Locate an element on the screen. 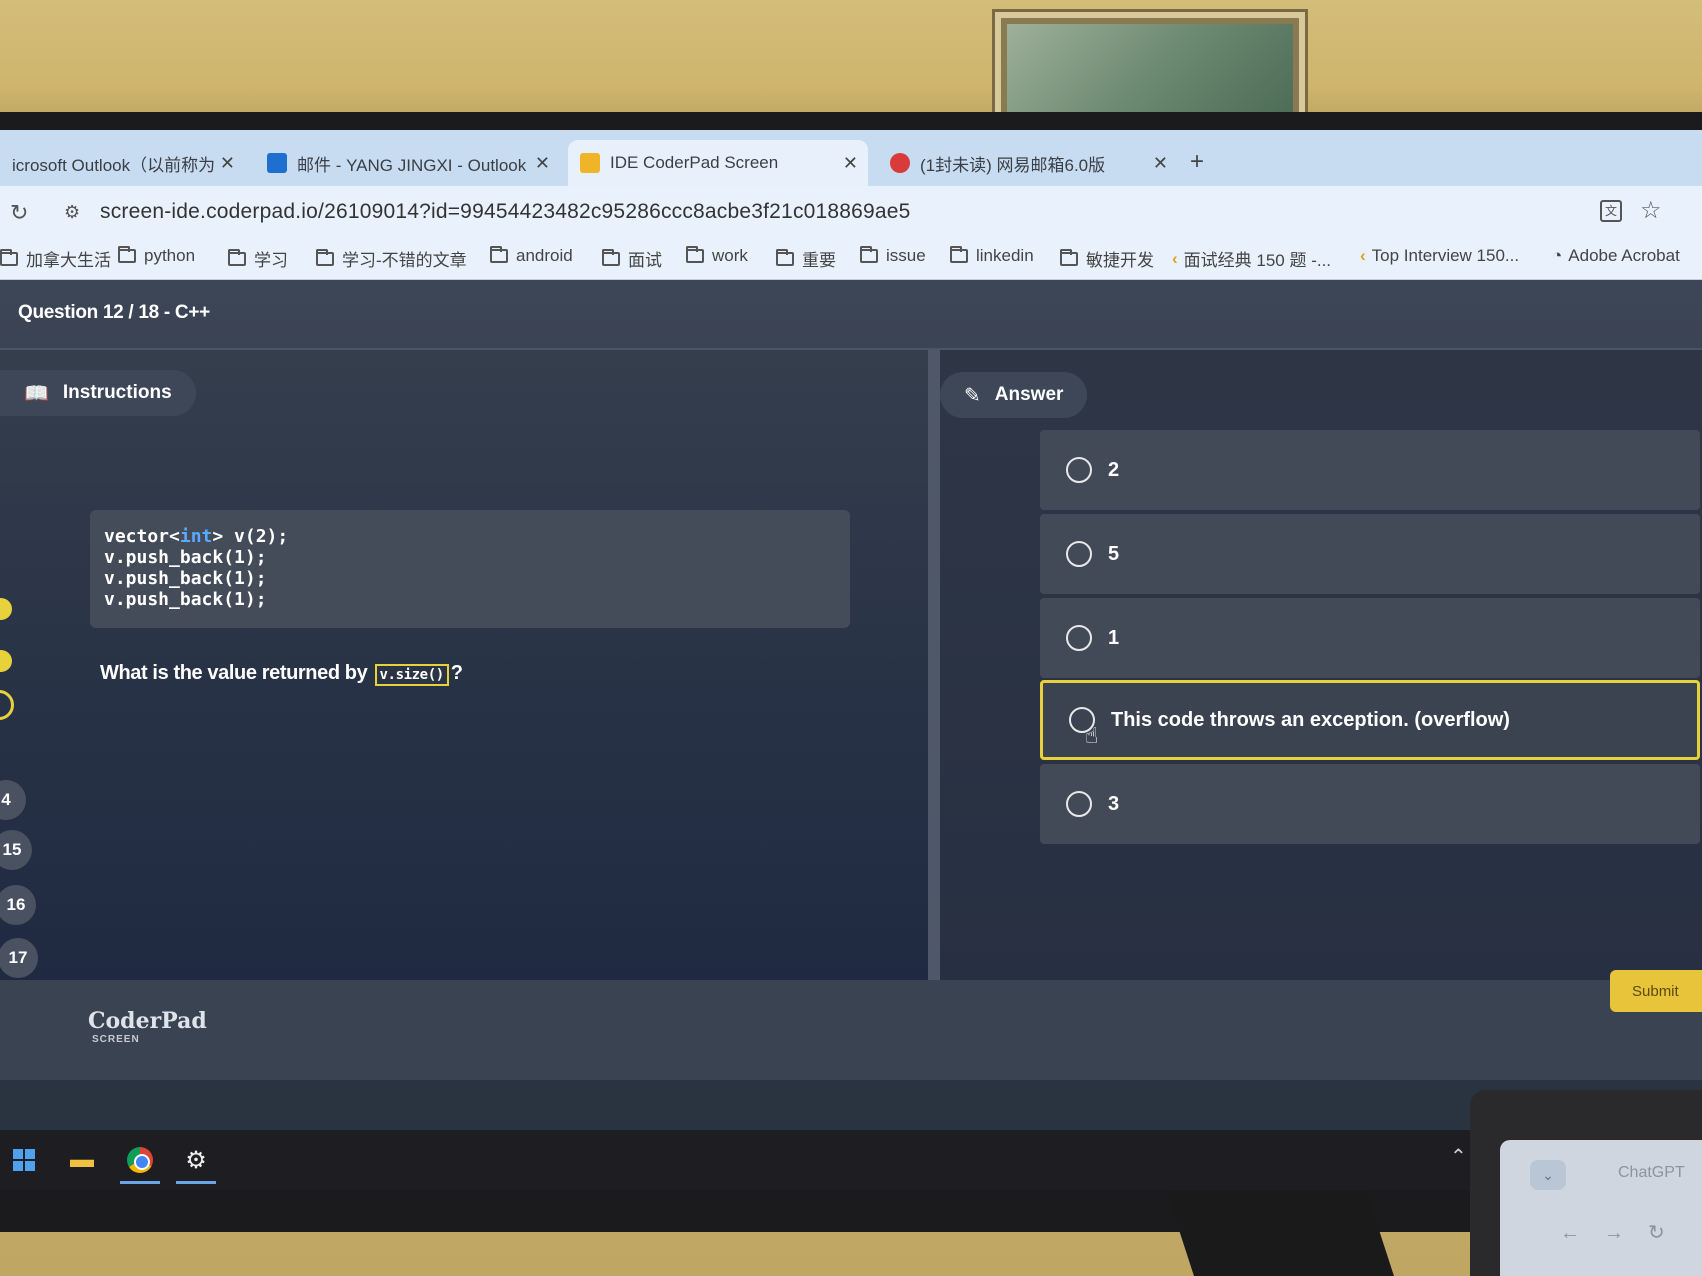 The image size is (1702, 1276). question-header: Question 12 / 18 - C++ is located at coordinates (114, 312).